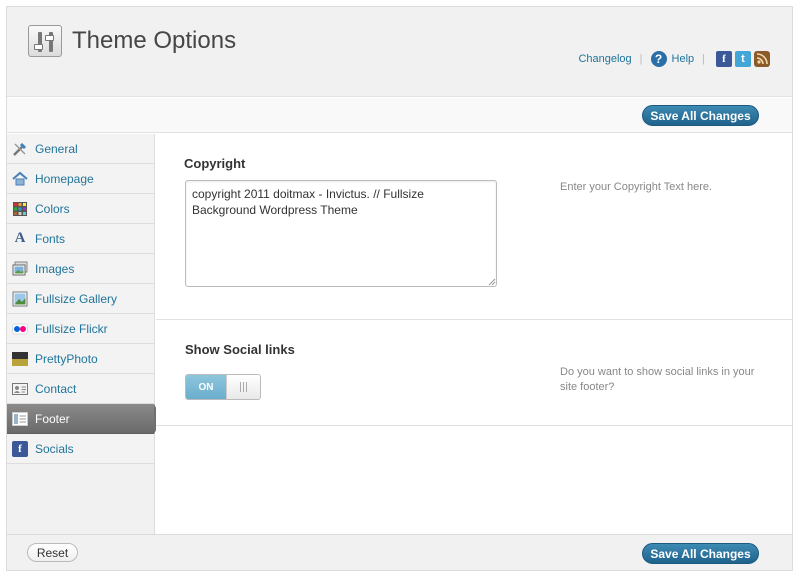 Image resolution: width=800 pixels, height=576 pixels. What do you see at coordinates (399, 115) in the screenshot?
I see `top-toolbar: Save All Changes` at bounding box center [399, 115].